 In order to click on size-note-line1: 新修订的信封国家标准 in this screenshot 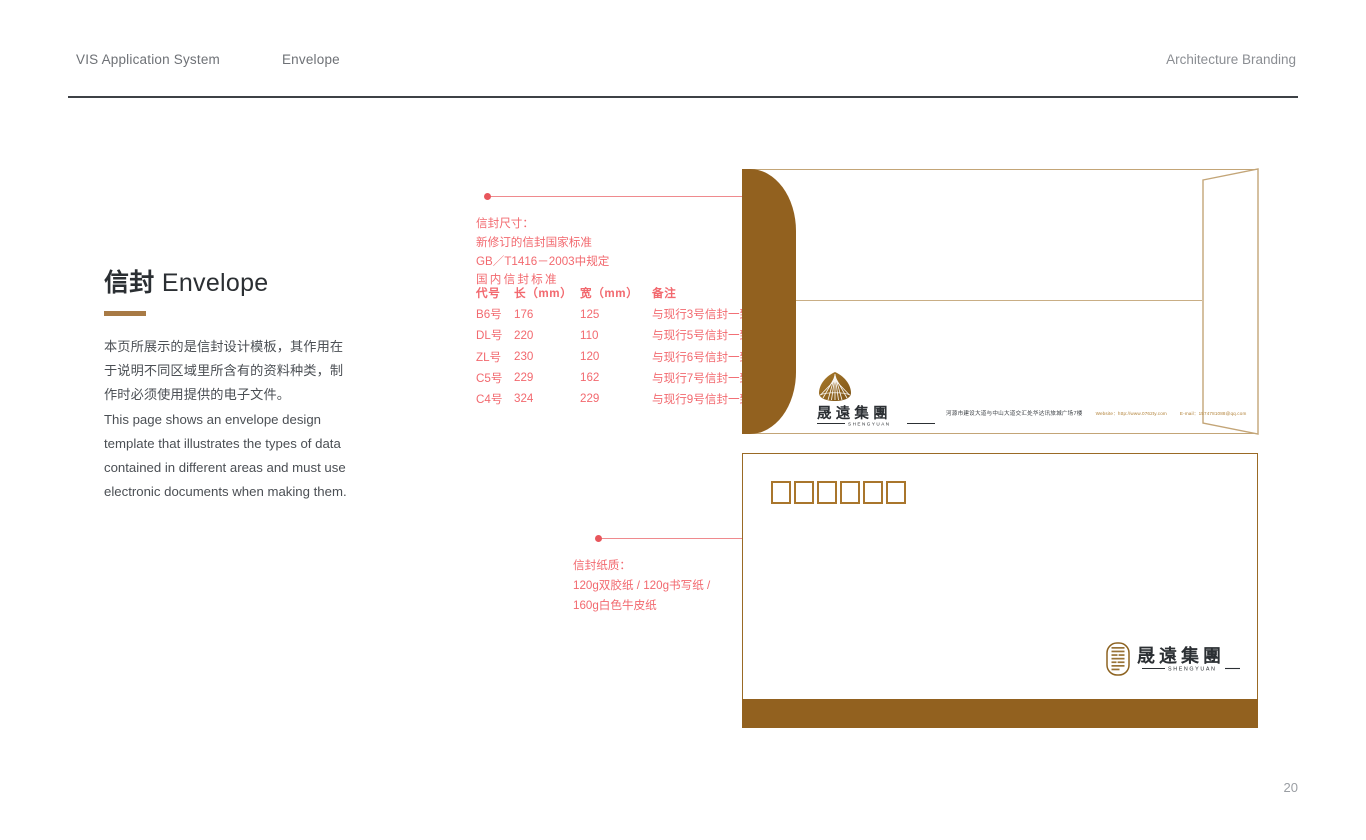, I will do `click(534, 242)`.